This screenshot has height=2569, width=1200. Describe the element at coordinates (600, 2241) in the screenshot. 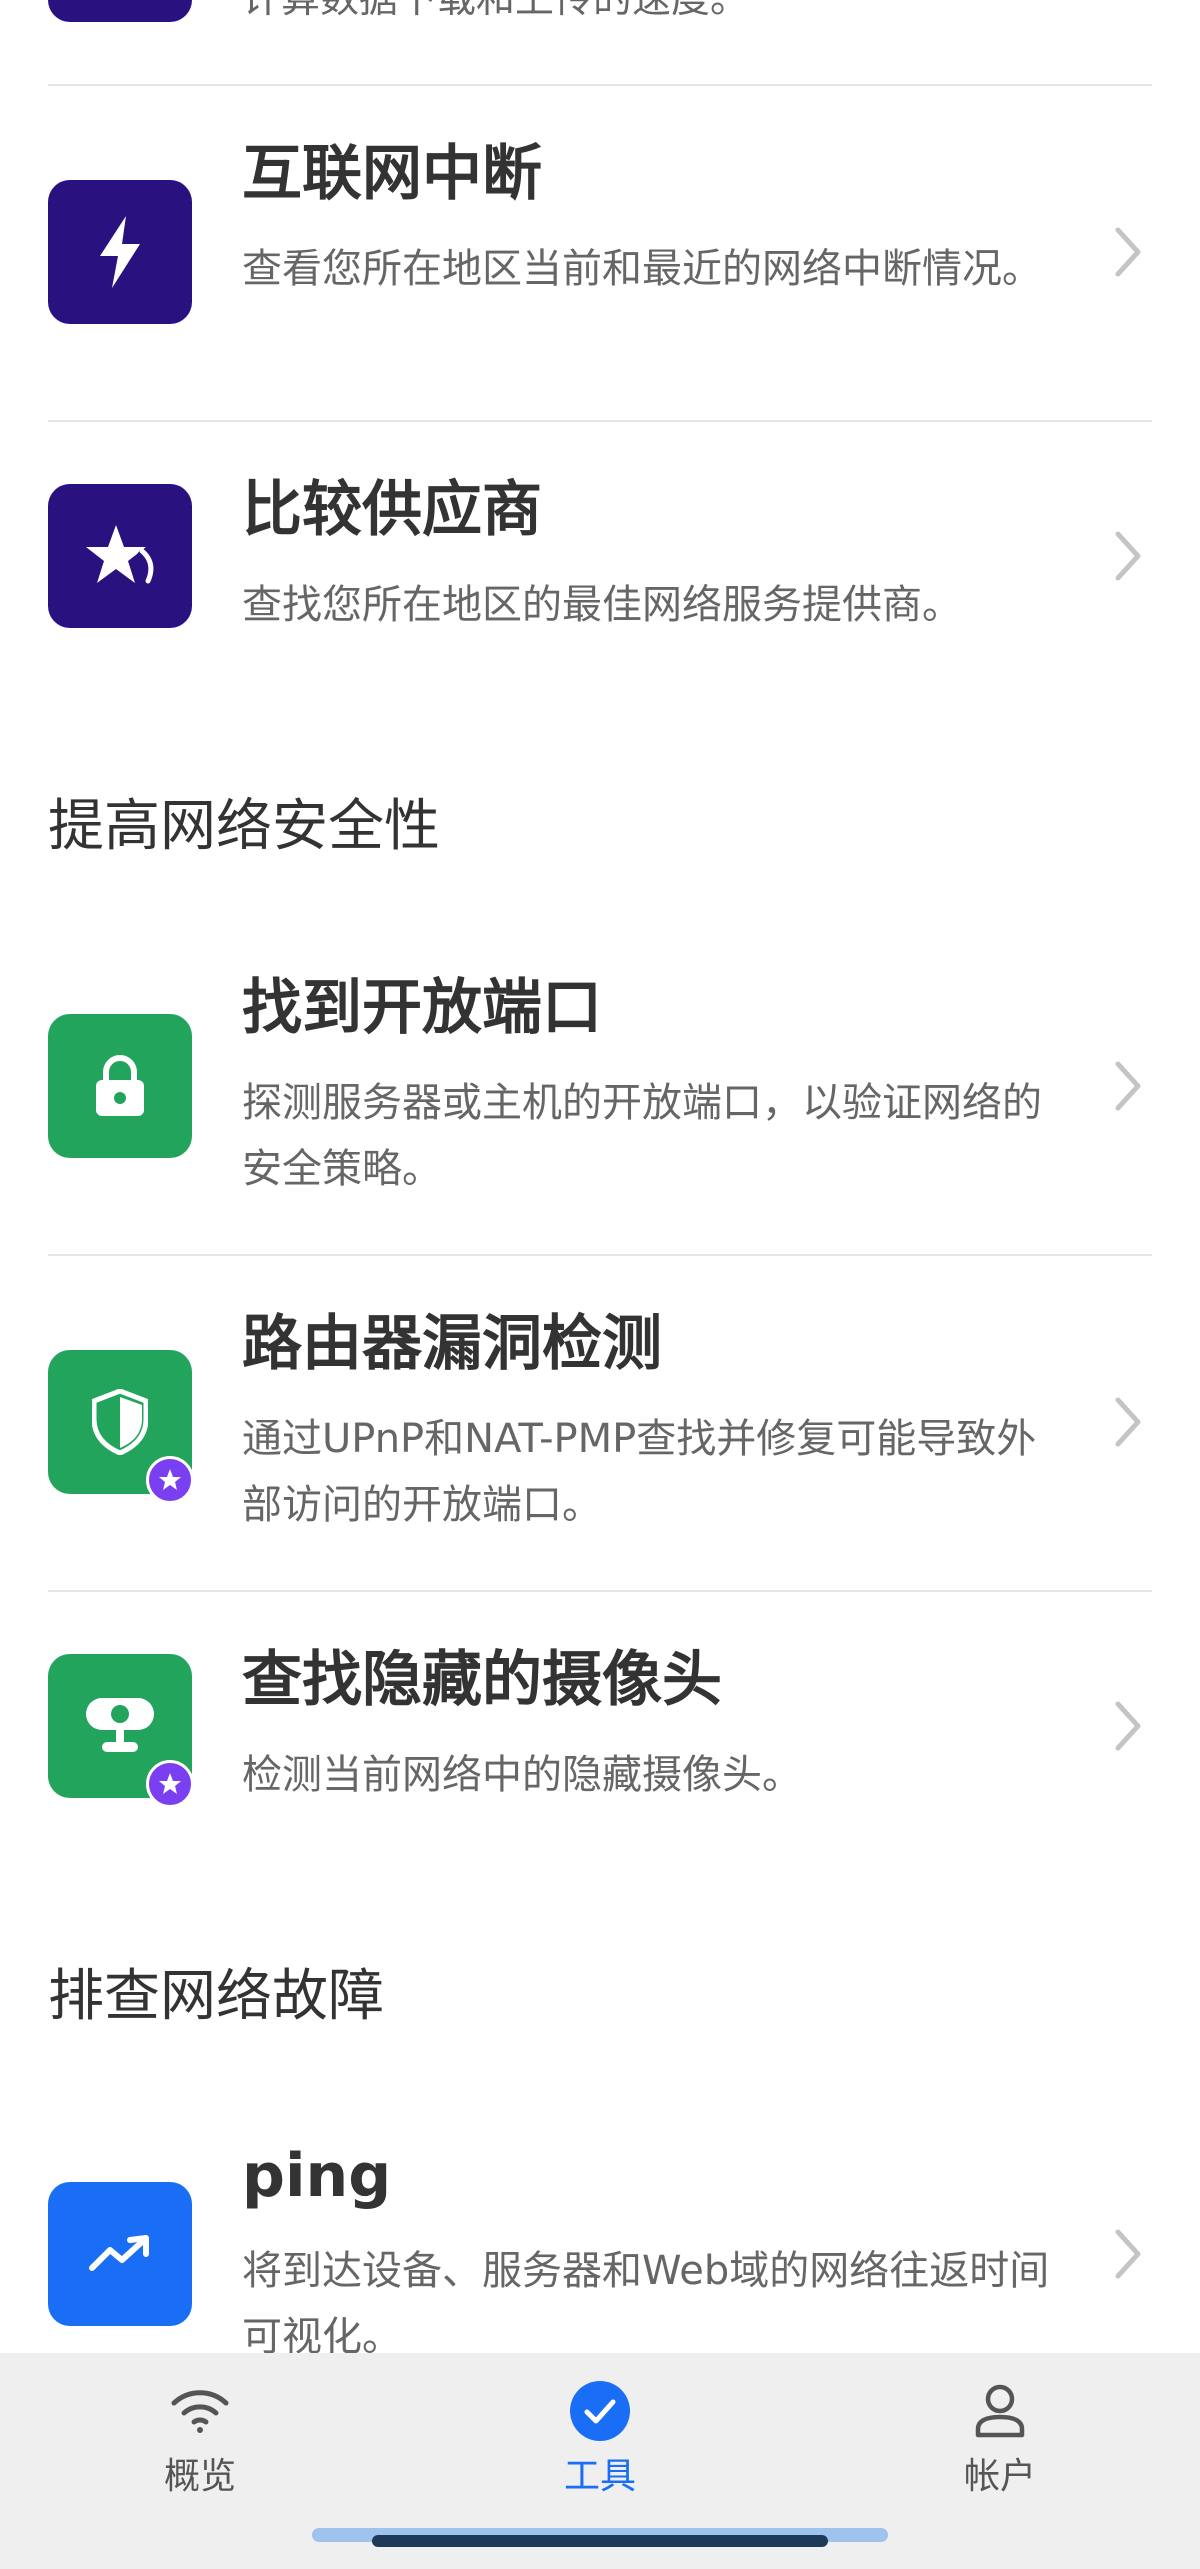

I see `list-item-ping: ping 将到达设备、服务器和Web域的网络往返时间可视化。` at that location.